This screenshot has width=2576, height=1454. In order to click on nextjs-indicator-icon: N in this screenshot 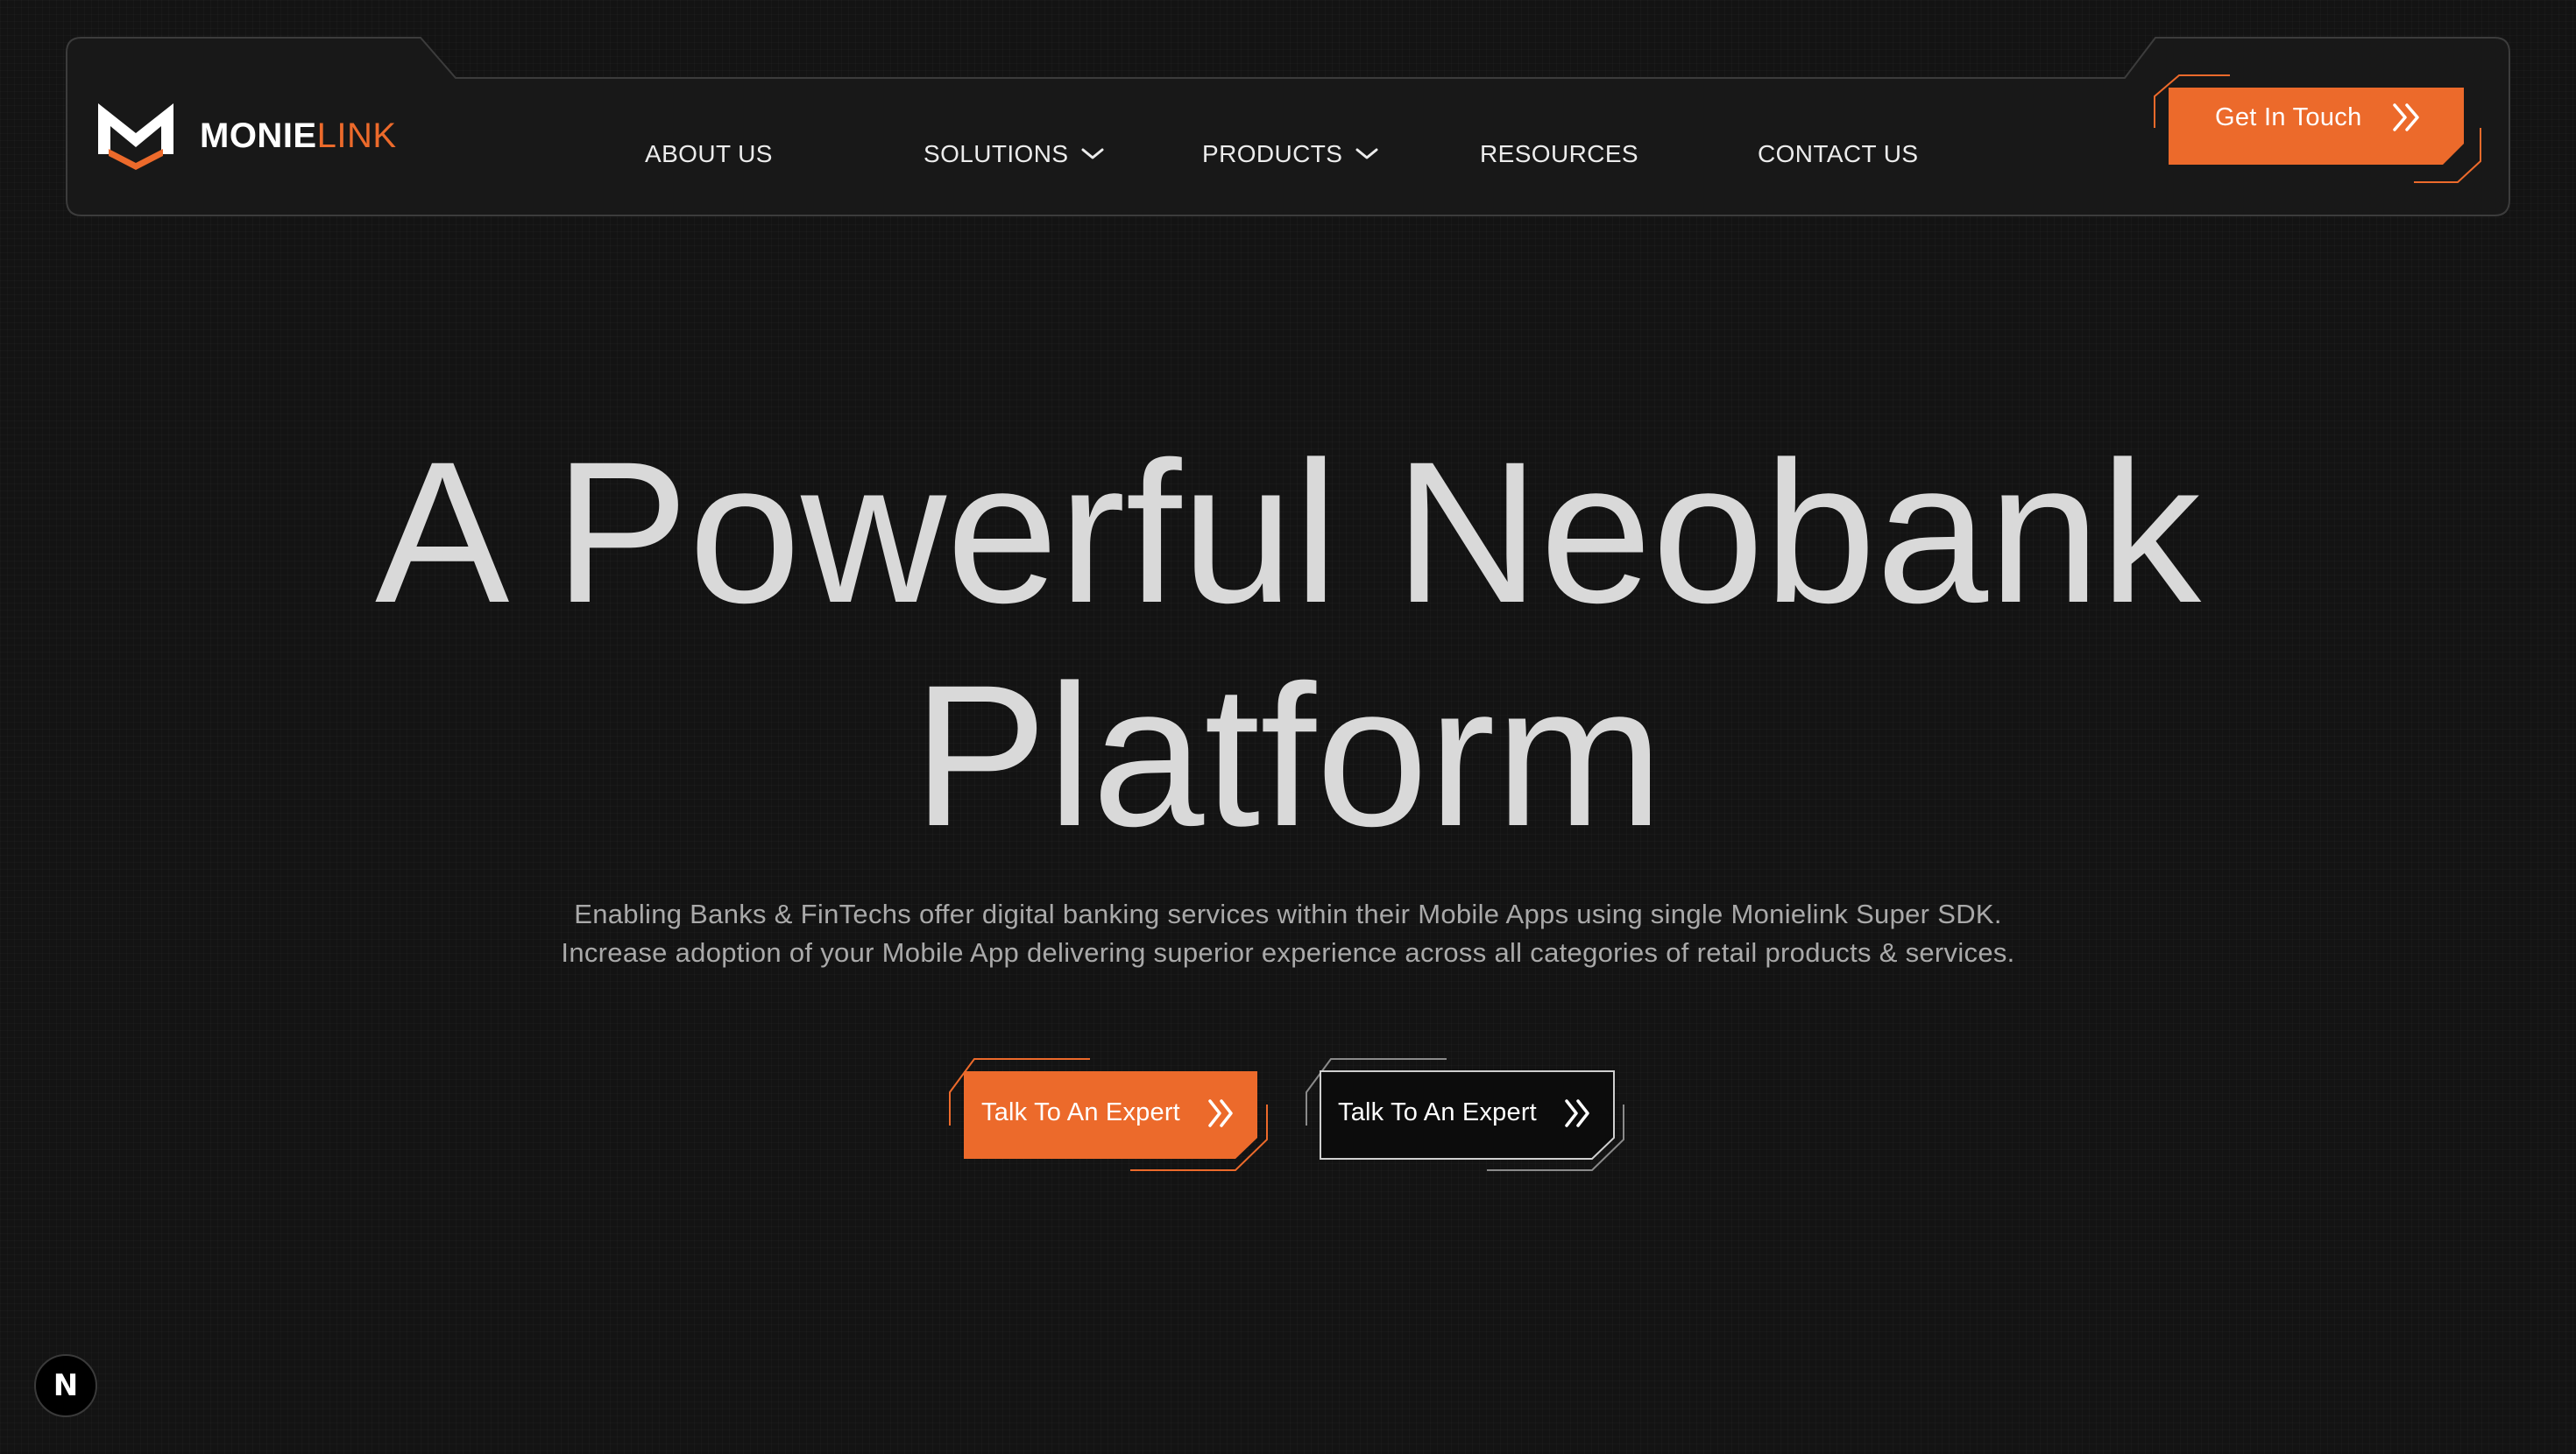, I will do `click(65, 1385)`.